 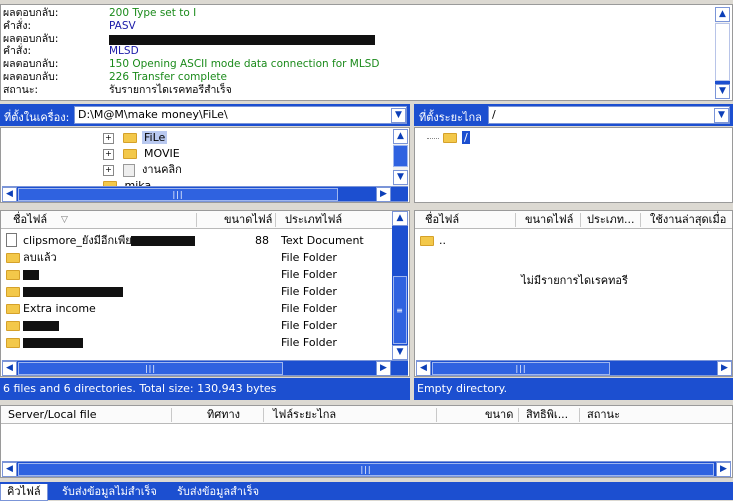 What do you see at coordinates (155, 137) in the screenshot?
I see `local-tree-label: FiLe` at bounding box center [155, 137].